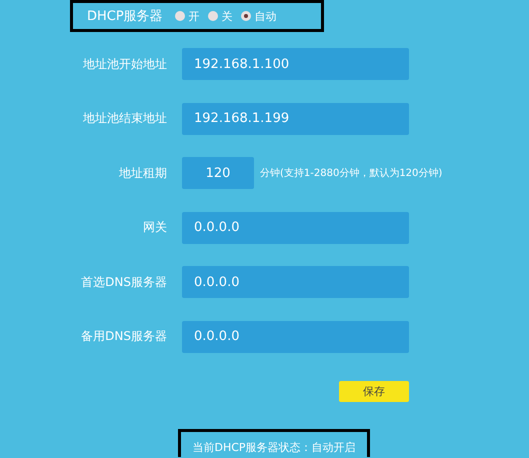 The height and width of the screenshot is (458, 529). I want to click on field-label: 备用DNS服务器, so click(123, 336).